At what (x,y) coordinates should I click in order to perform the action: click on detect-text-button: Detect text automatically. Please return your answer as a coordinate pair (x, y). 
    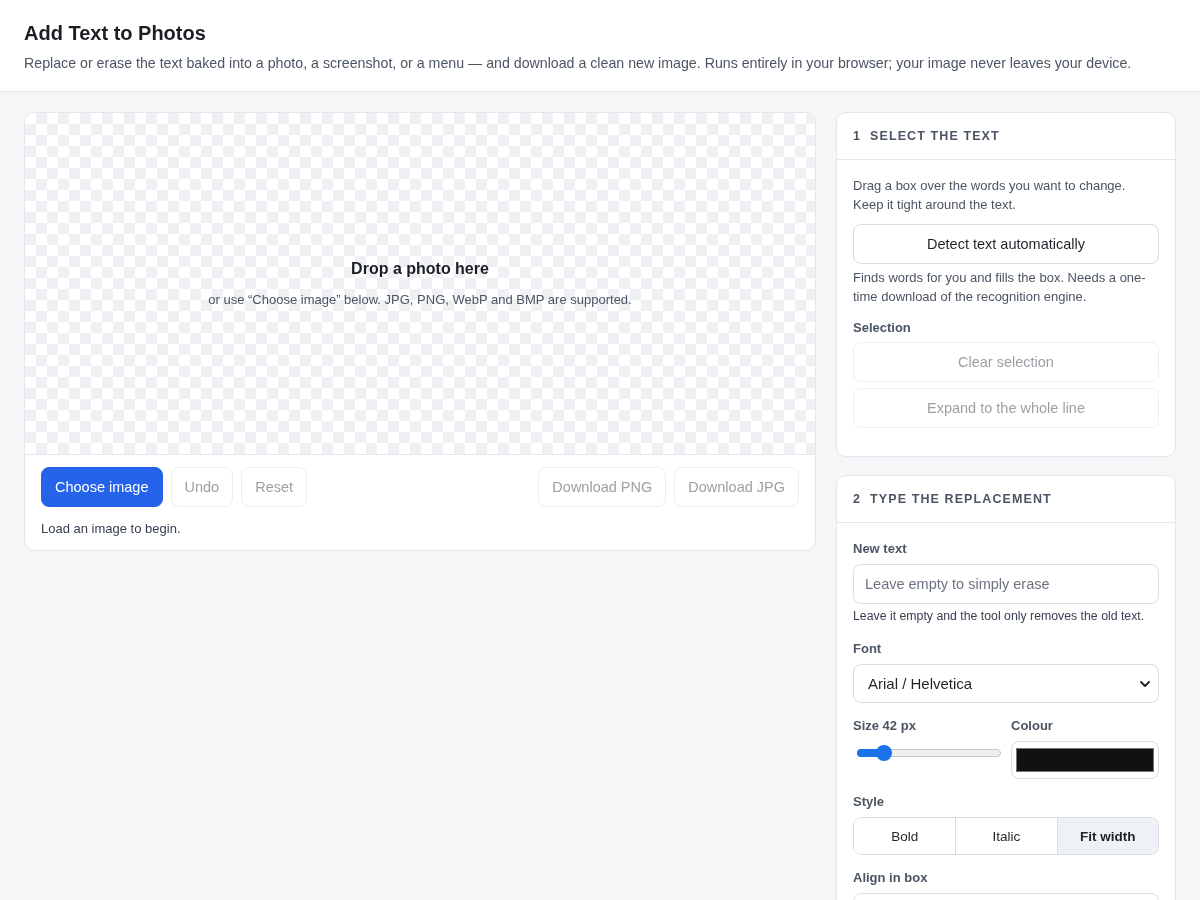
    Looking at the image, I should click on (1006, 244).